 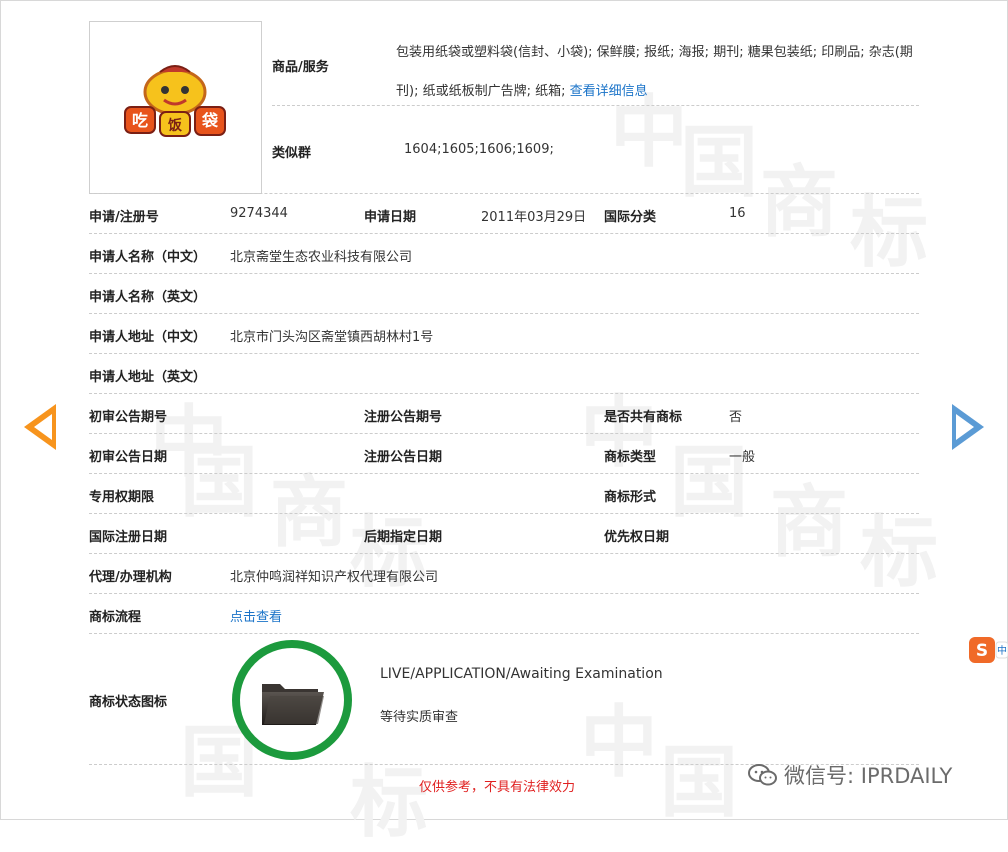 I want to click on field-label: 初审公告期号, so click(x=128, y=417).